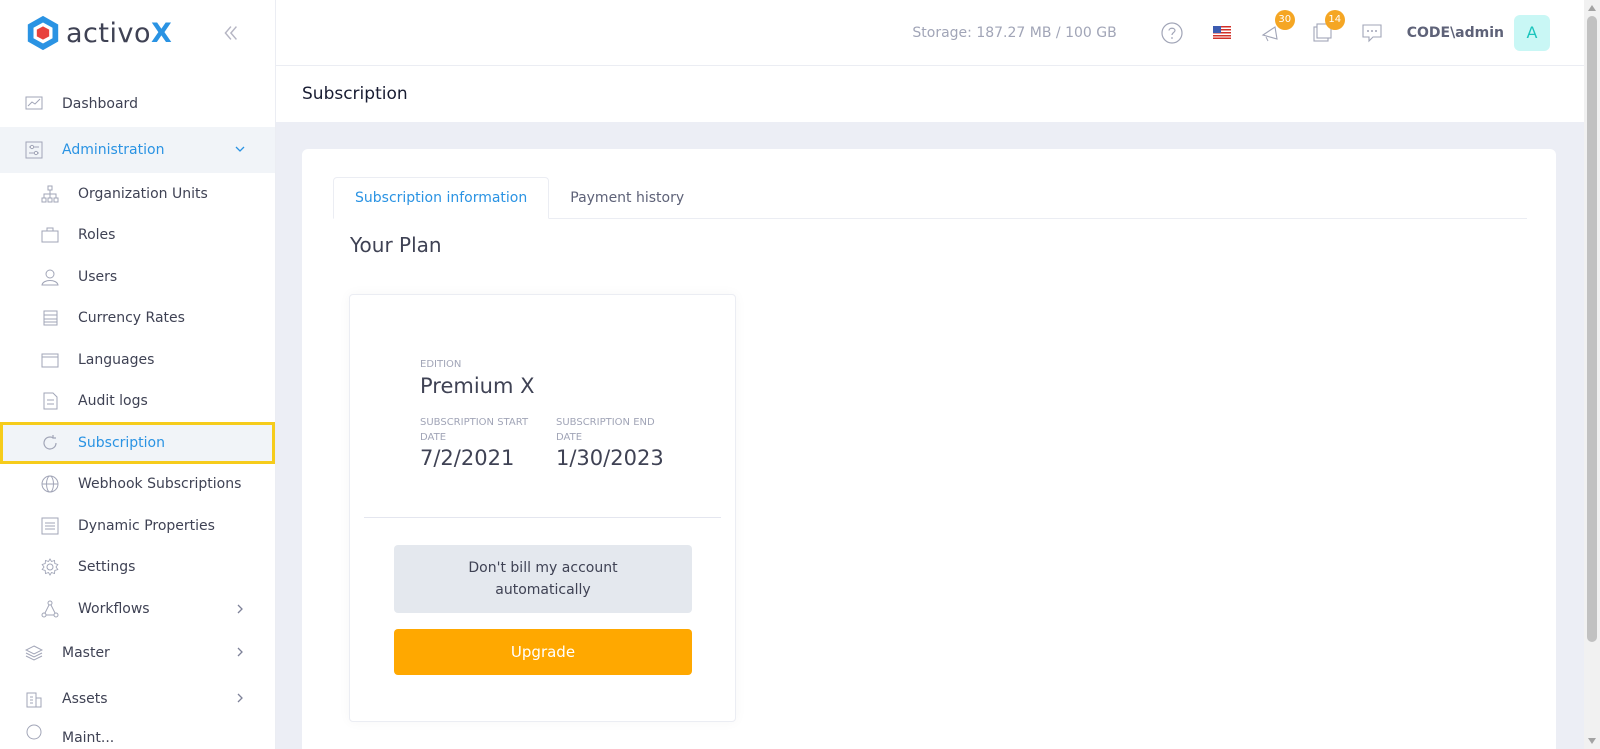 The height and width of the screenshot is (749, 1600). Describe the element at coordinates (107, 567) in the screenshot. I see `sidebar-item-label: Settings` at that location.